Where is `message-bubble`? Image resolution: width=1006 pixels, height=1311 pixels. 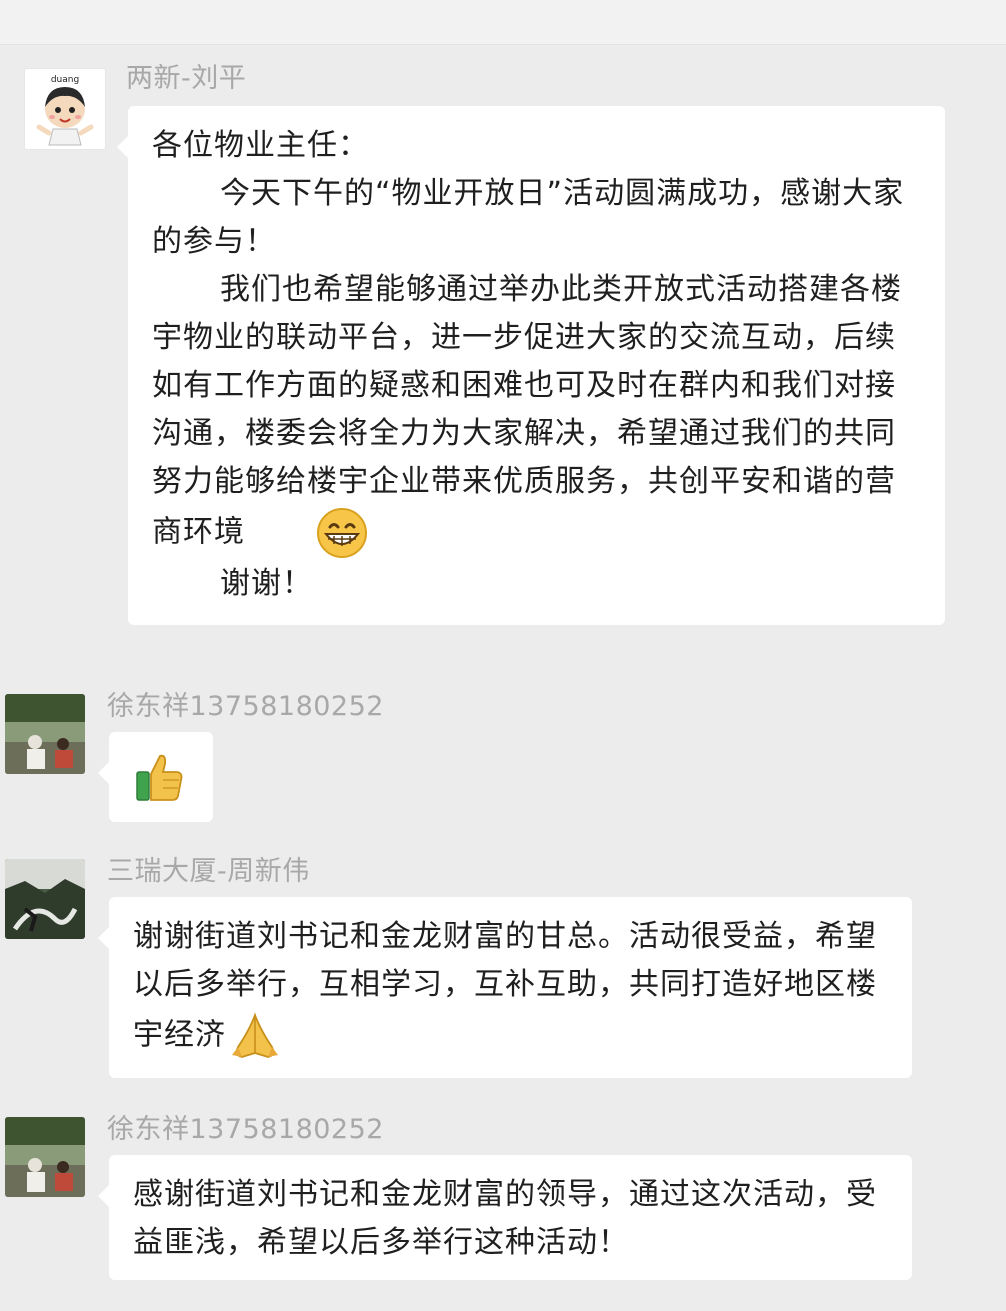
message-bubble is located at coordinates (155, 777).